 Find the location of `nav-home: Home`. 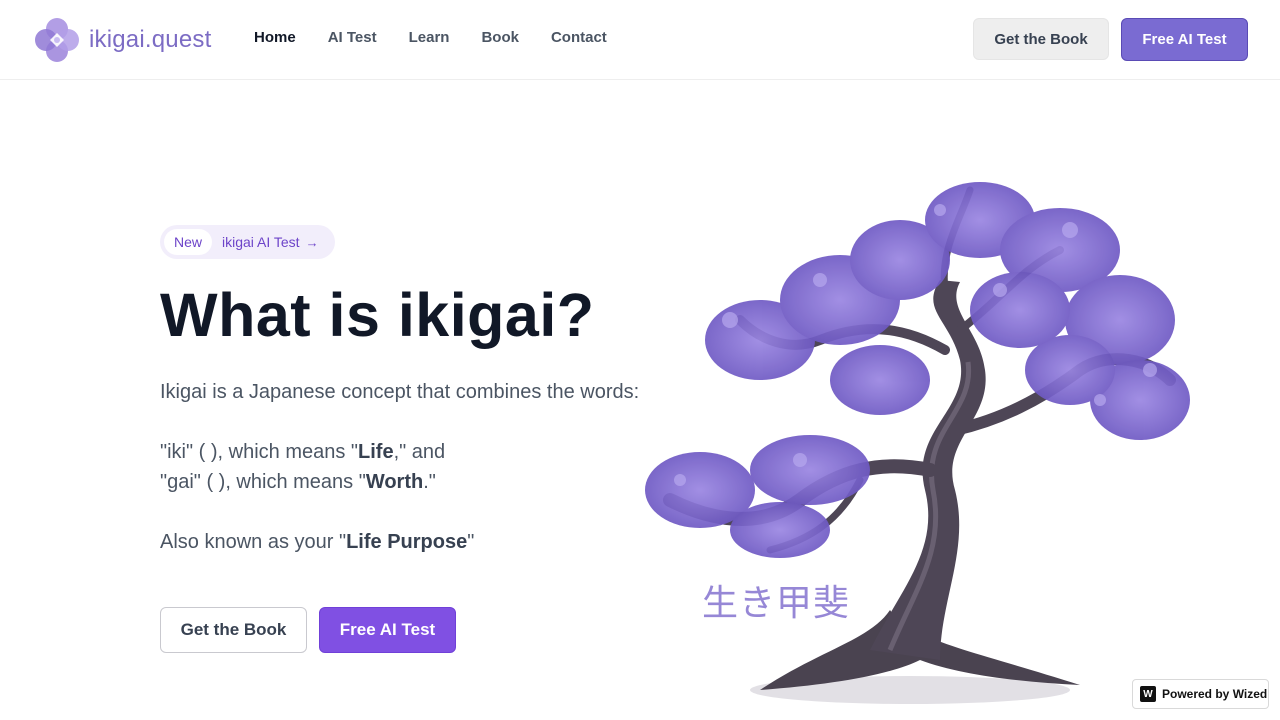

nav-home: Home is located at coordinates (275, 37).